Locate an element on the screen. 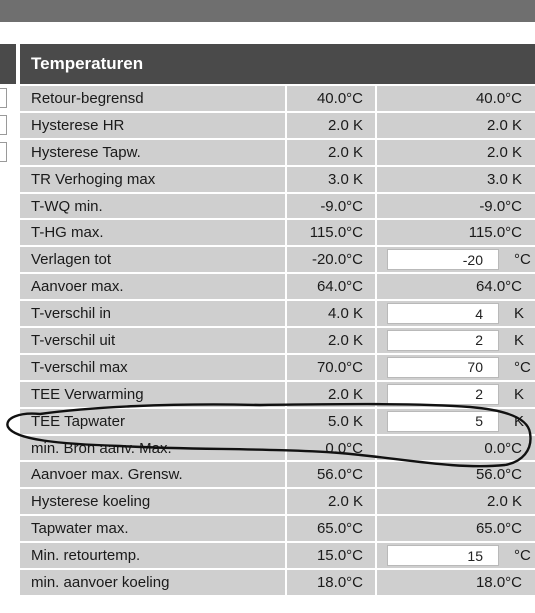 The image size is (535, 613). setting-value: 0.0°C is located at coordinates (503, 448).